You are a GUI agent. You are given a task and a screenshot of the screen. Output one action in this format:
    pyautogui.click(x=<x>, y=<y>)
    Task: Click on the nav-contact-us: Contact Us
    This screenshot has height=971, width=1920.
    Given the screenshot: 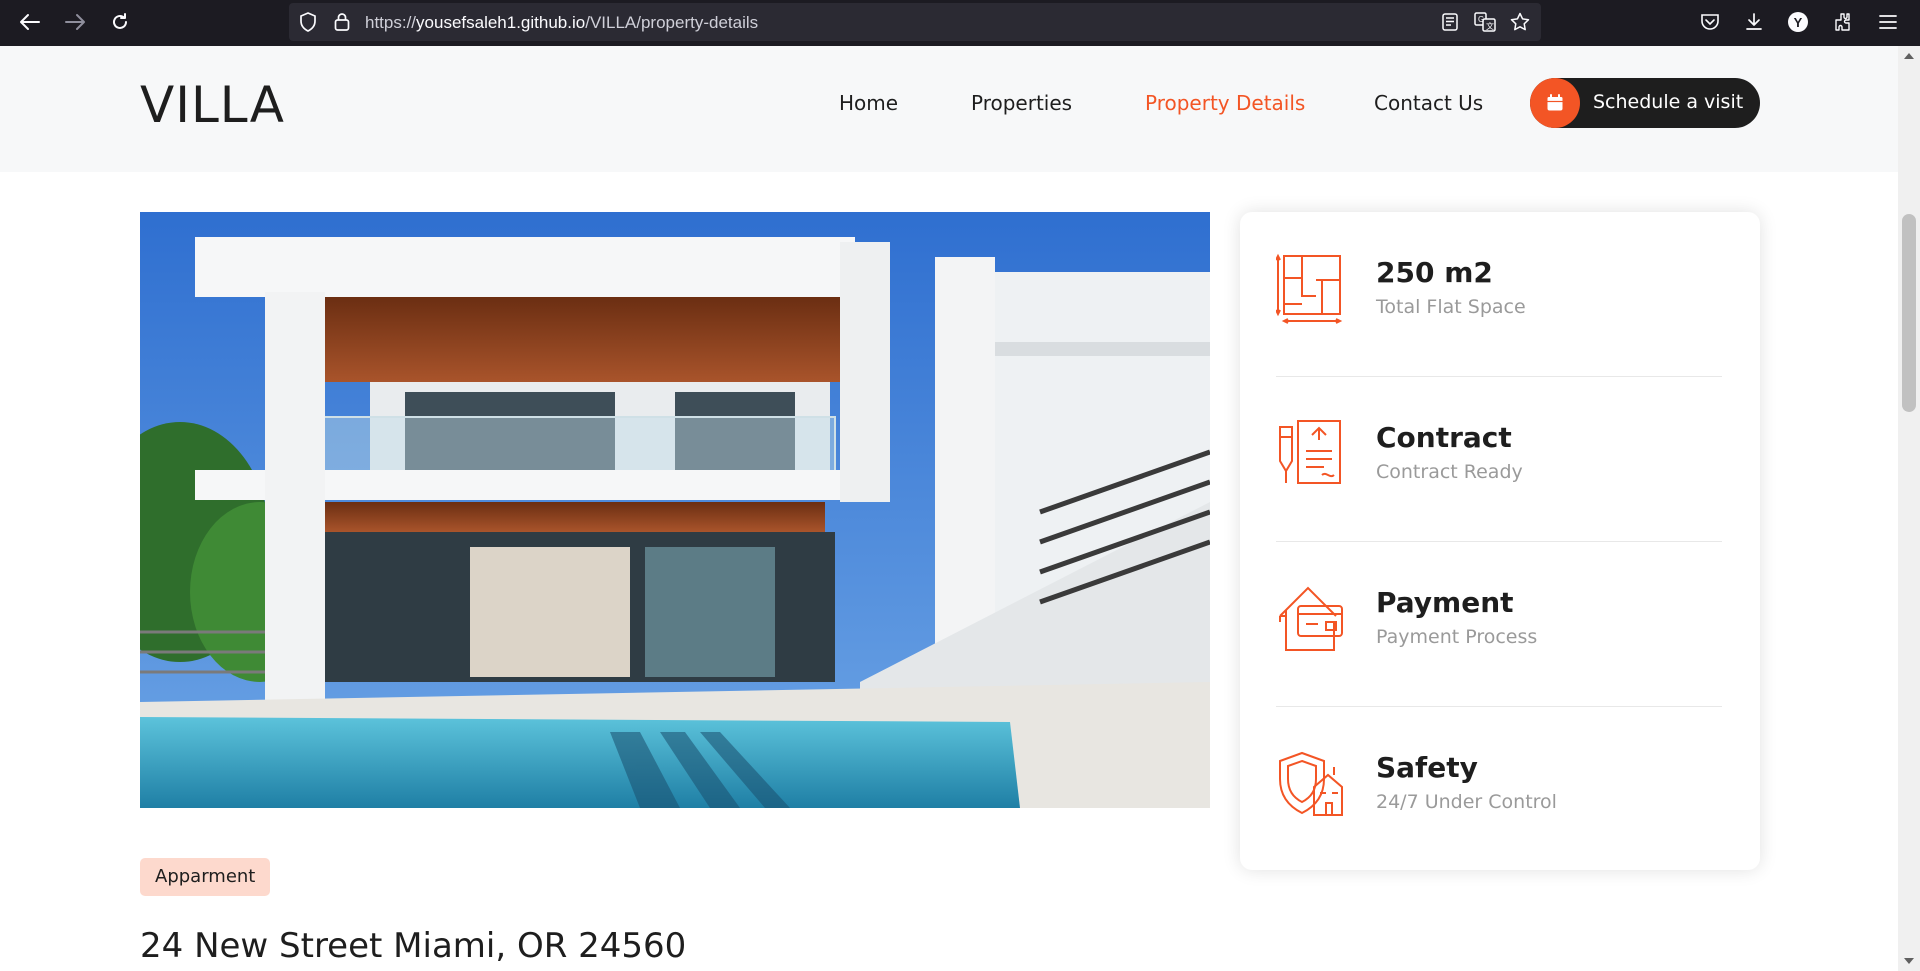 What is the action you would take?
    pyautogui.click(x=1428, y=103)
    